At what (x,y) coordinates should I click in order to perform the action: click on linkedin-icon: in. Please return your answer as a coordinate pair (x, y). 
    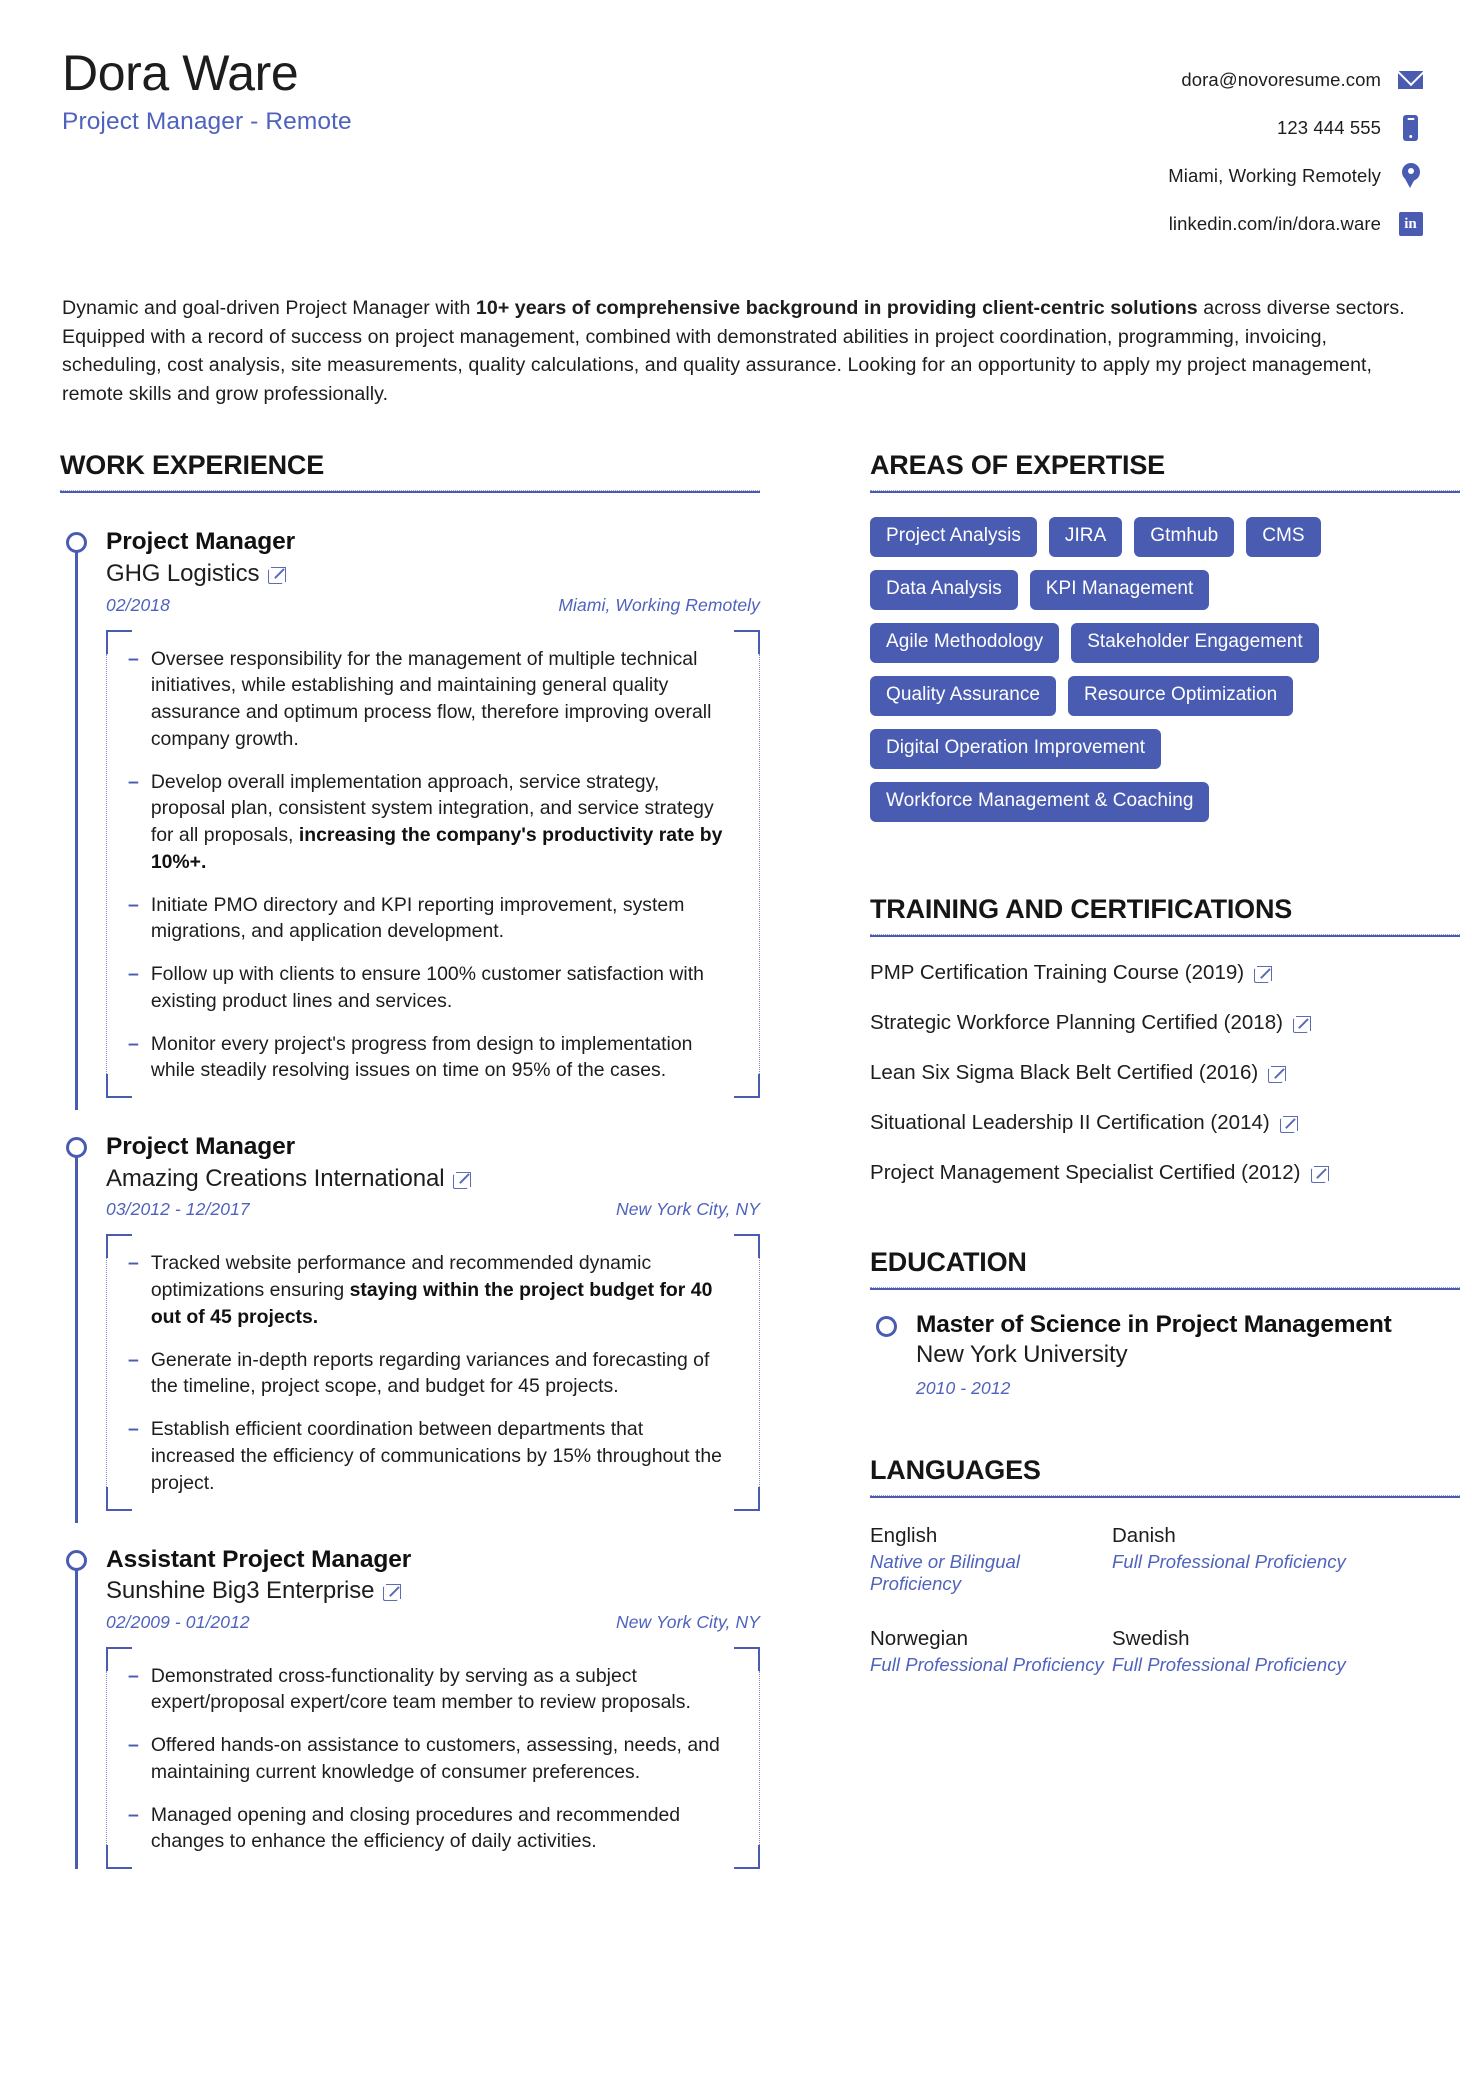
    Looking at the image, I should click on (1410, 224).